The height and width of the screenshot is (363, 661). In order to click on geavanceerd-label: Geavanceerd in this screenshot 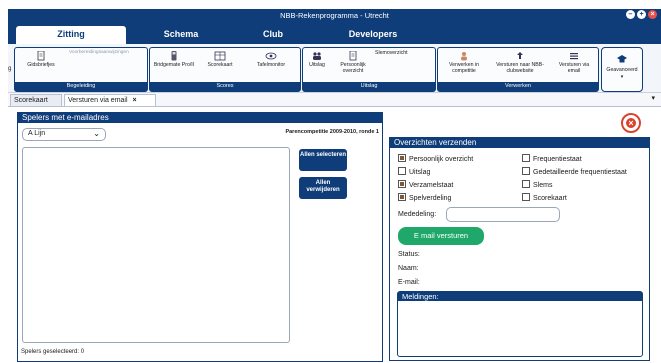, I will do `click(622, 70)`.